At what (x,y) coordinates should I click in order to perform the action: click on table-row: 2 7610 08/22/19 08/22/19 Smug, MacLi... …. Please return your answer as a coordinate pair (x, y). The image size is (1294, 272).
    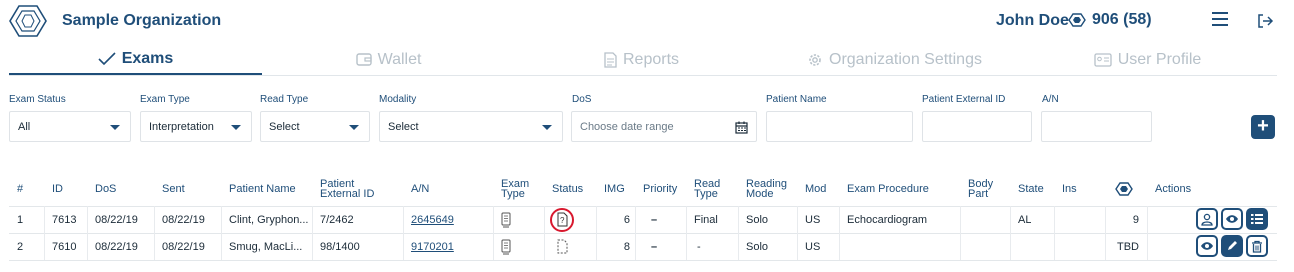
    Looking at the image, I should click on (643, 246).